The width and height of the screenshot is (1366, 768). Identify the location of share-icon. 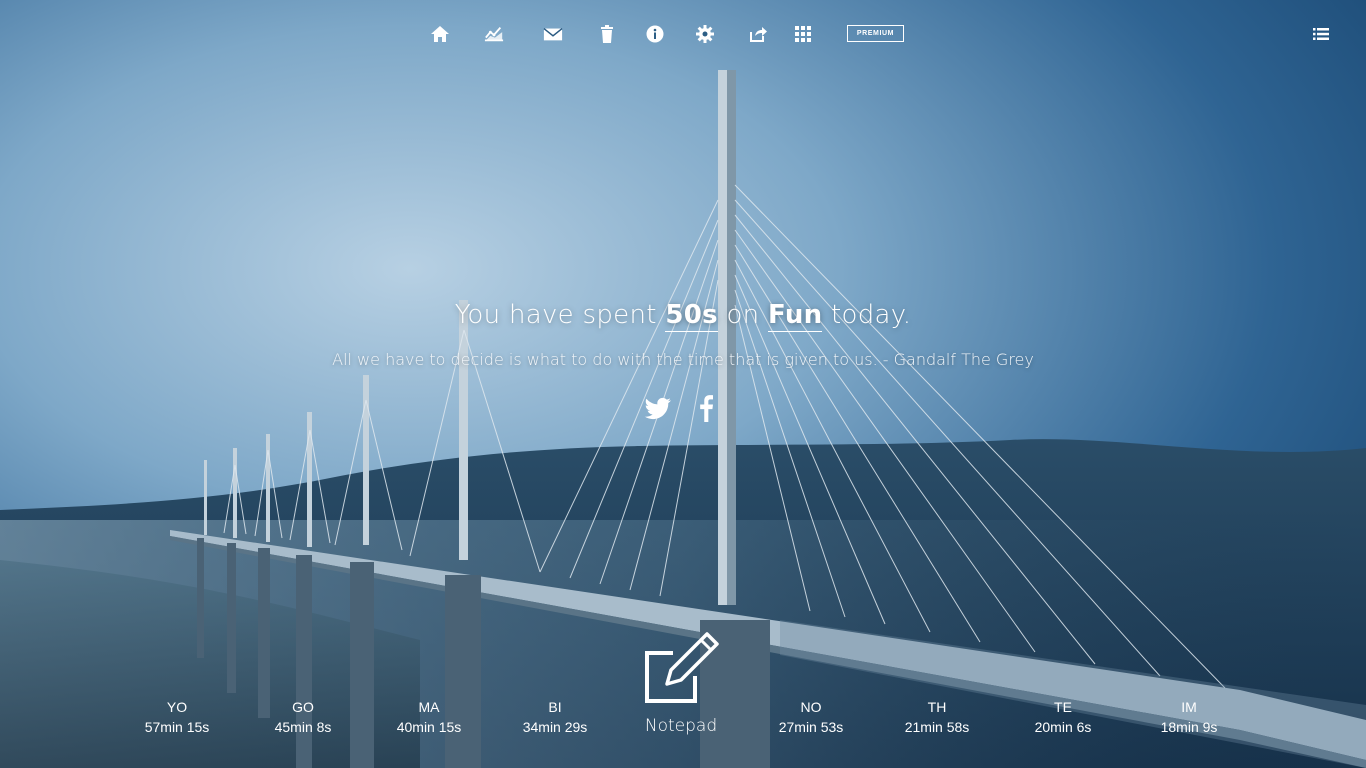
(758, 34).